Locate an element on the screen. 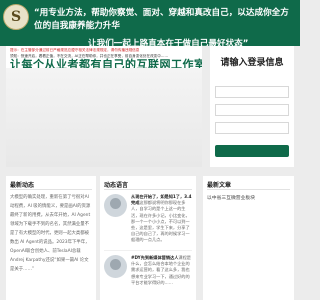 The width and height of the screenshot is (320, 300). latest-articles-title: 最新文章 is located at coordinates (219, 185).